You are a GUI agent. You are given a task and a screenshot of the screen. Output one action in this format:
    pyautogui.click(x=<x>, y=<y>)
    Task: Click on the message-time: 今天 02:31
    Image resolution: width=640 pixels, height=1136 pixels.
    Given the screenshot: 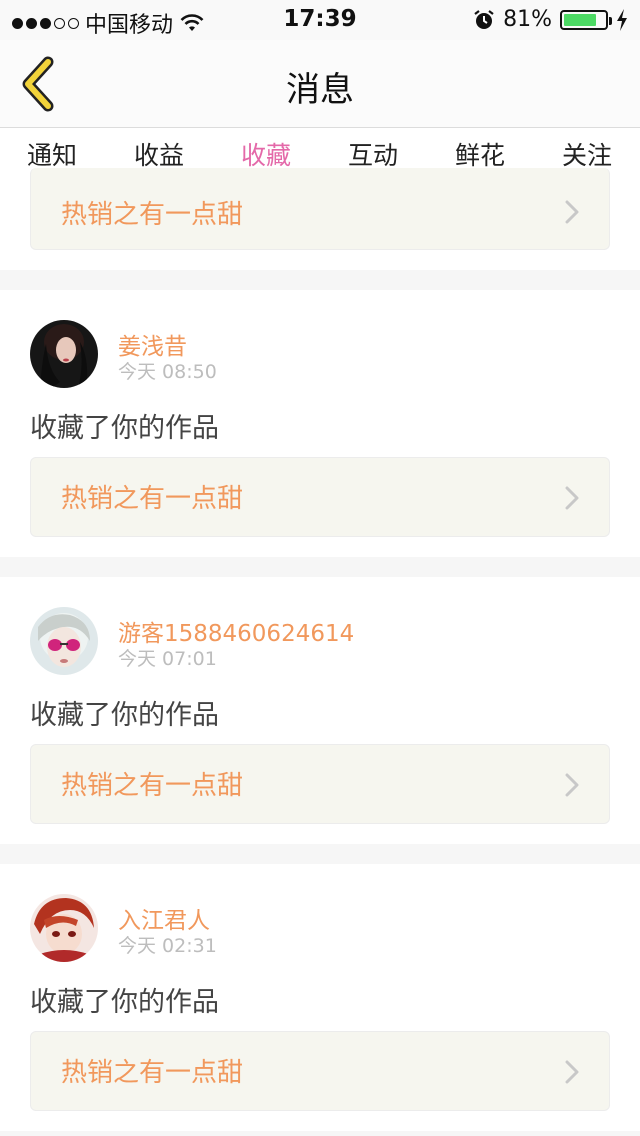 What is the action you would take?
    pyautogui.click(x=167, y=946)
    